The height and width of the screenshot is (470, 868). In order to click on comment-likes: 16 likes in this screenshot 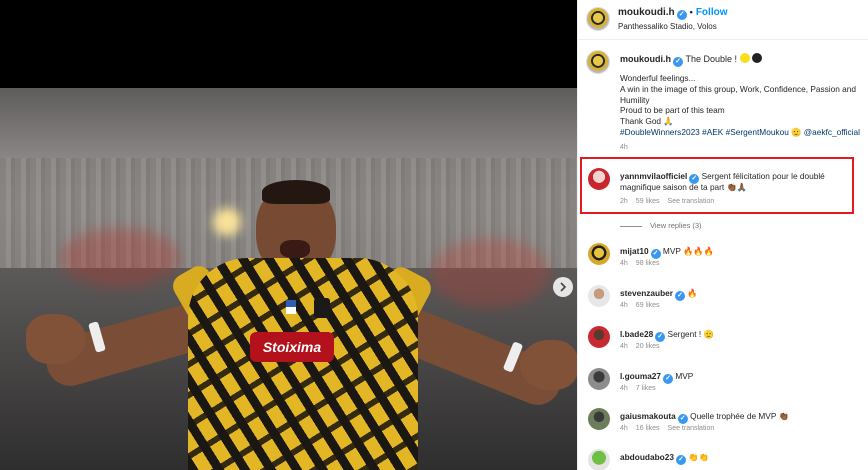, I will do `click(648, 428)`.